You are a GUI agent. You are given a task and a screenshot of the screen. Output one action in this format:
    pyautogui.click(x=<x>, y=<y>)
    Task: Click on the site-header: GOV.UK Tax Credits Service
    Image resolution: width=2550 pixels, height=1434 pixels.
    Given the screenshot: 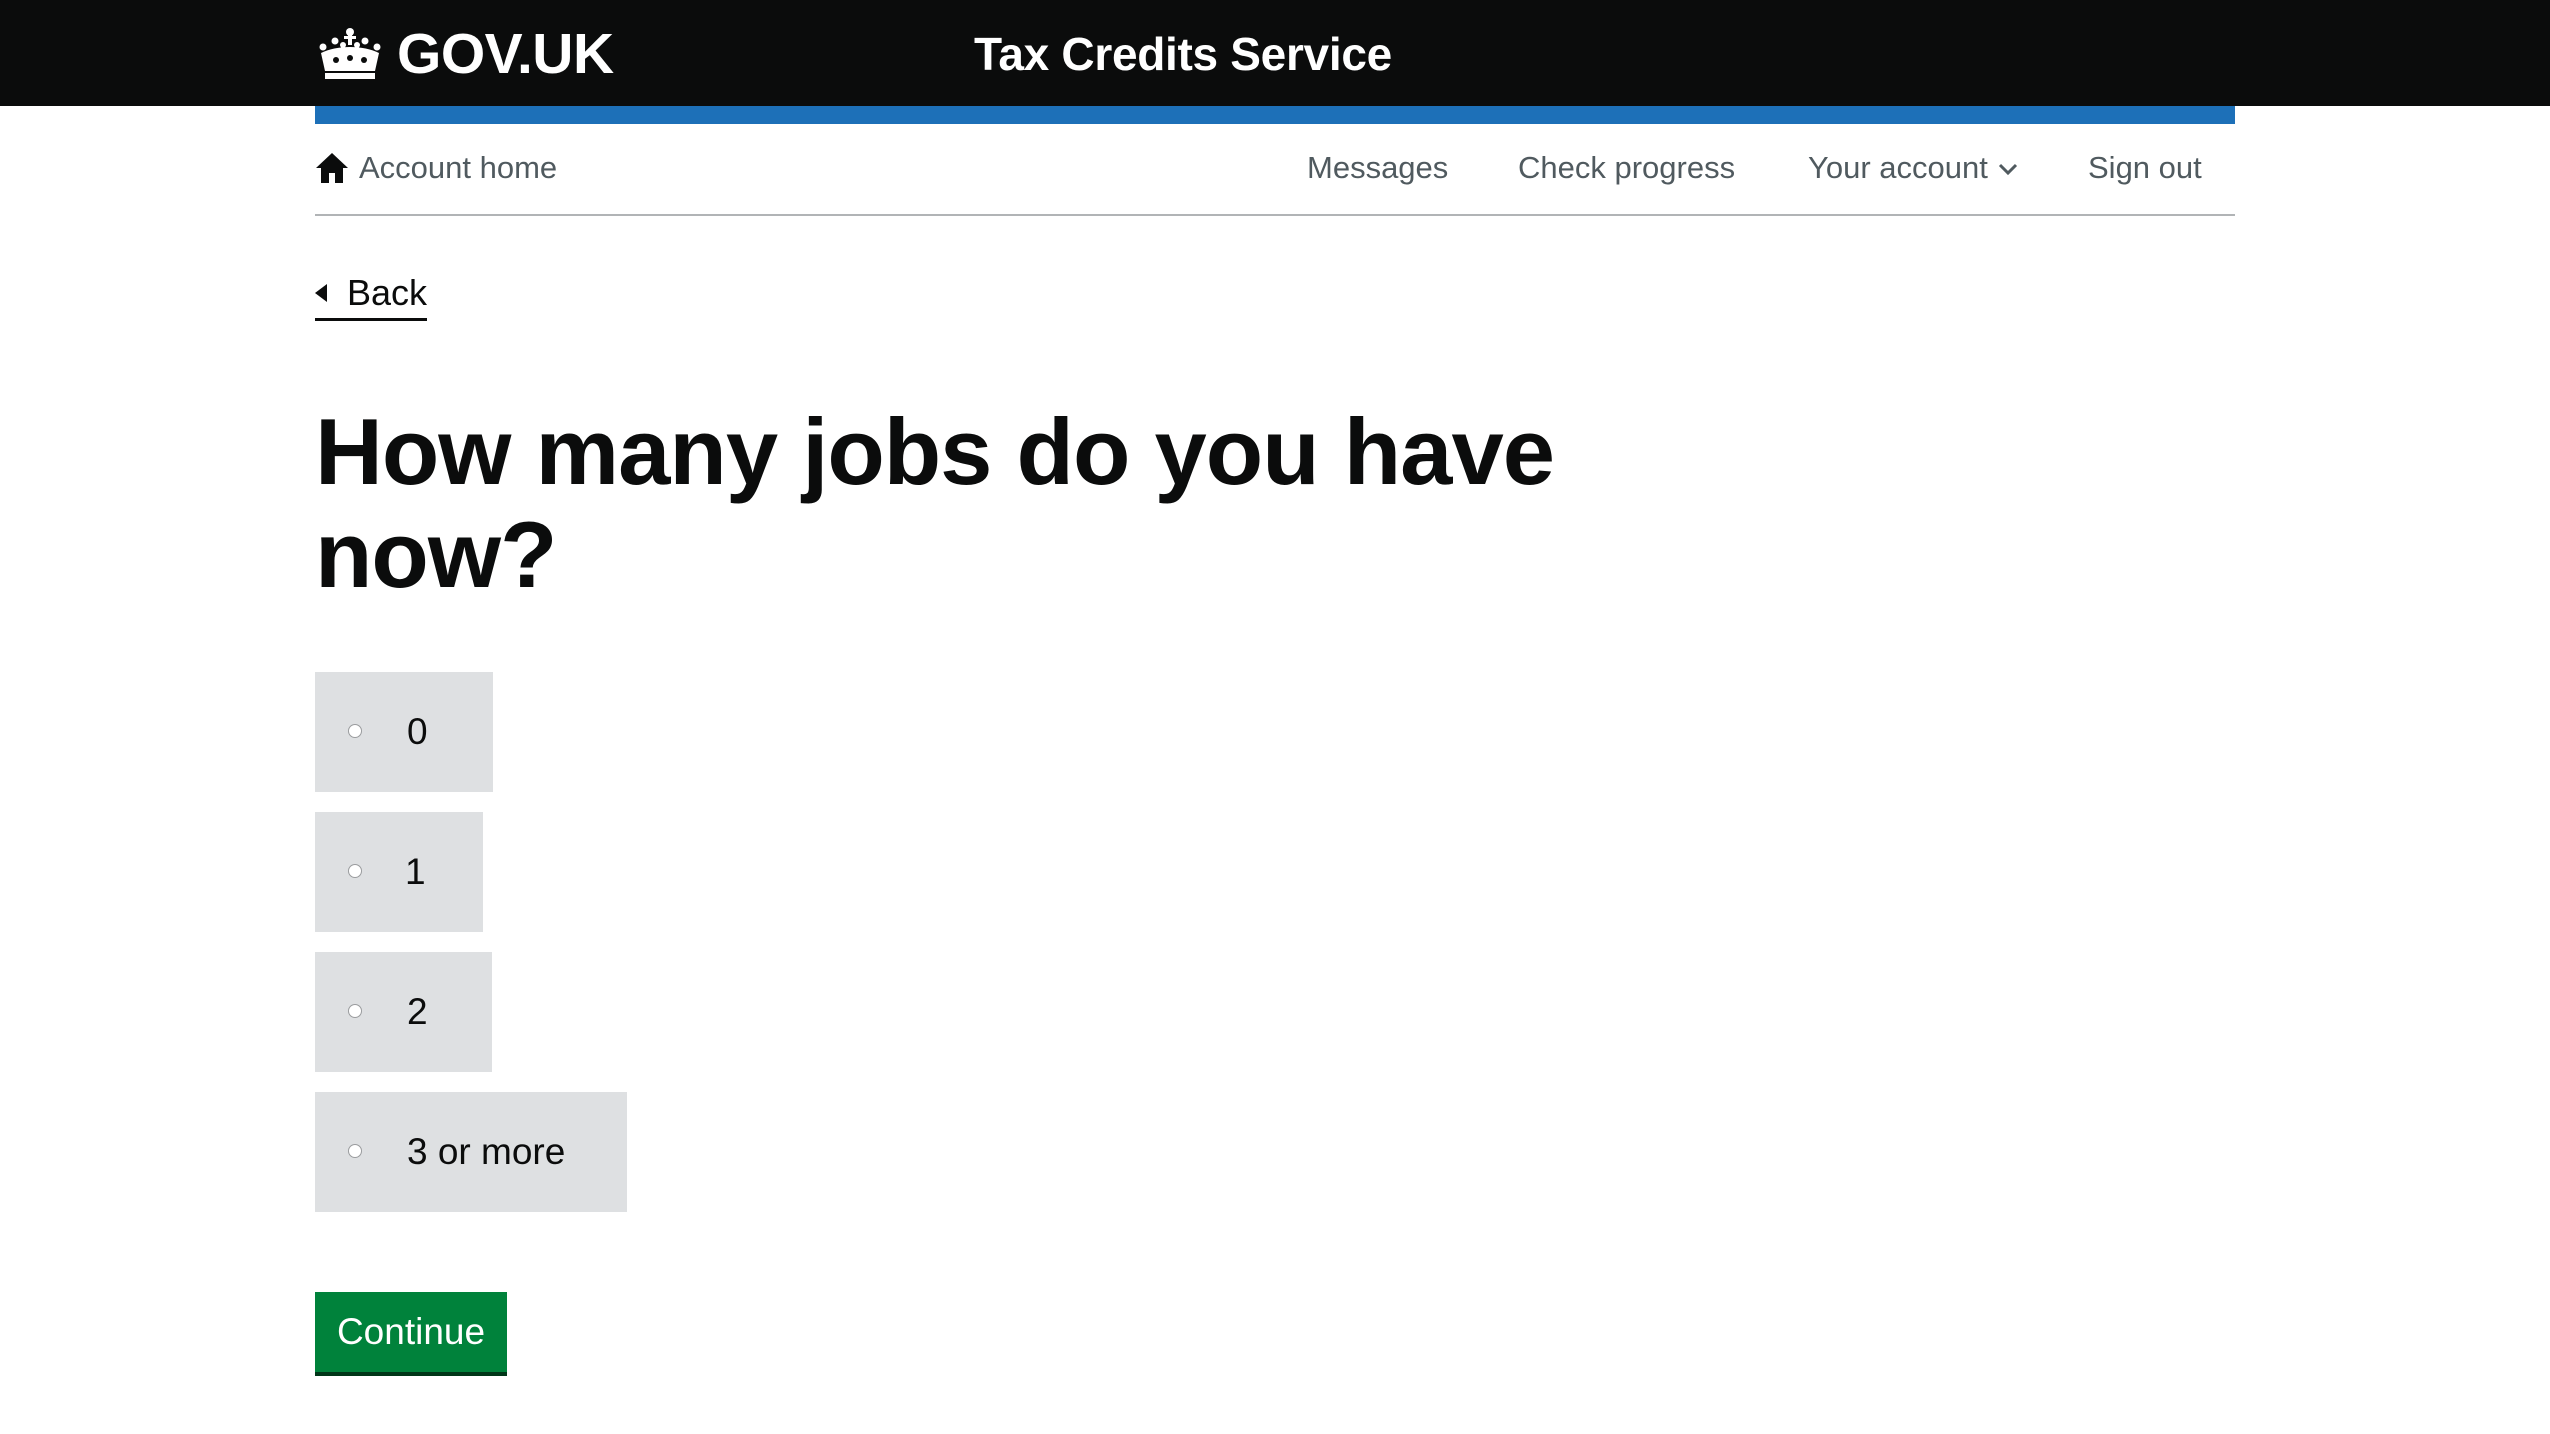 What is the action you would take?
    pyautogui.click(x=1275, y=53)
    